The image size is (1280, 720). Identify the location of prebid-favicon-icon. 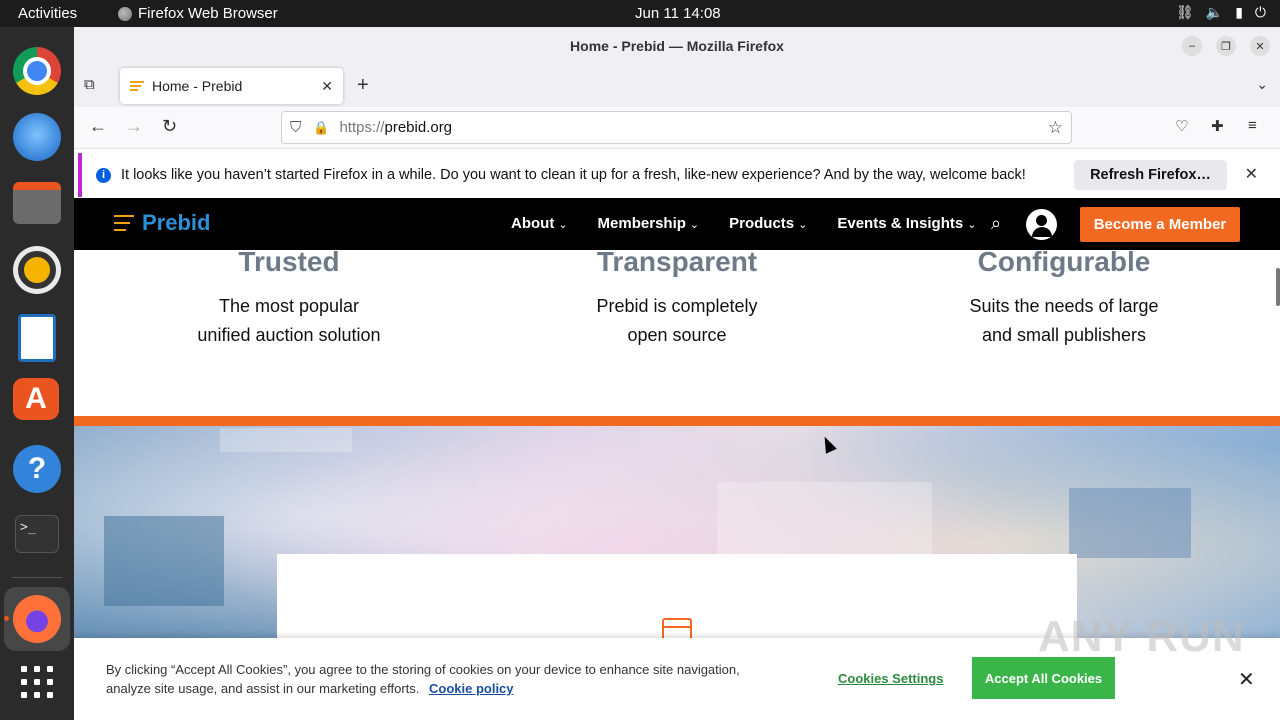
(137, 86).